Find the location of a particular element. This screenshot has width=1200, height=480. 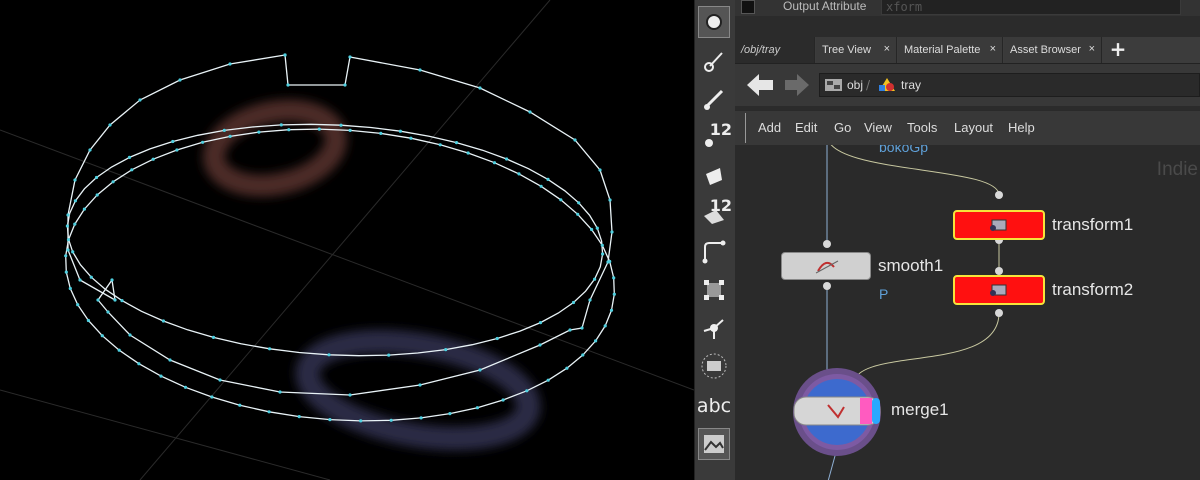

smooth-node is located at coordinates (826, 266).